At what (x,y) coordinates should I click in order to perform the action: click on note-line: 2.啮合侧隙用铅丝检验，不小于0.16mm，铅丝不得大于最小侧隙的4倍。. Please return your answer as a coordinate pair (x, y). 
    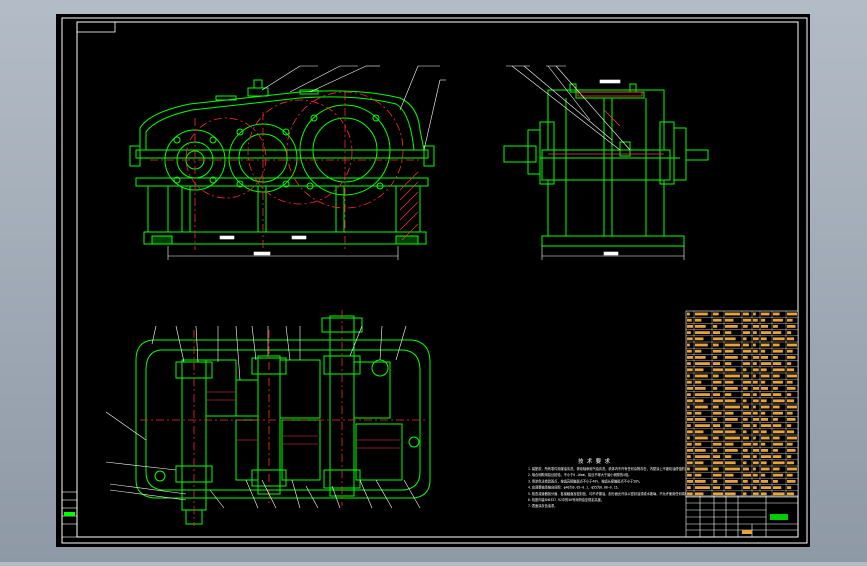
    Looking at the image, I should click on (579, 474).